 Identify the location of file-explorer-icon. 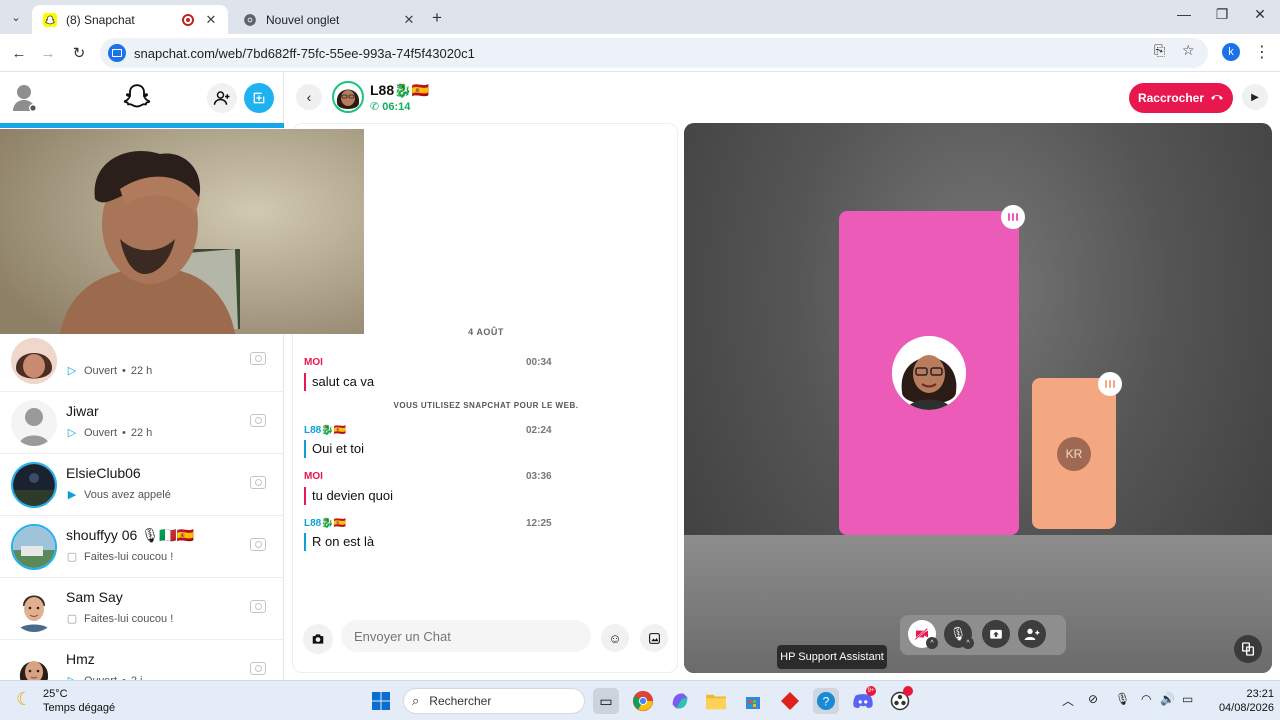
(716, 701).